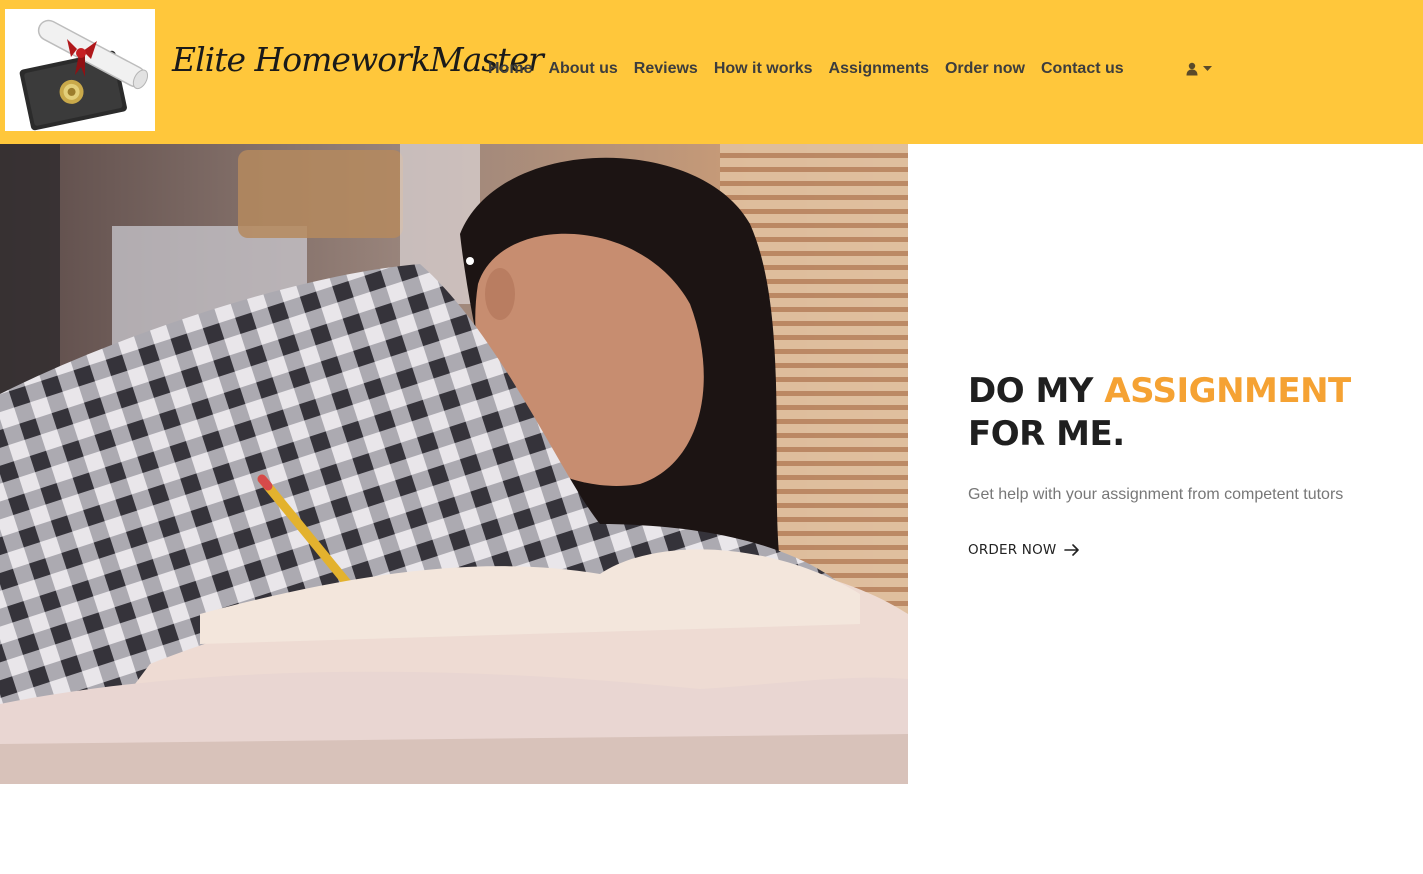 The image size is (1423, 874). Describe the element at coordinates (1036, 391) in the screenshot. I see `hero-title-part1: DO MY` at that location.